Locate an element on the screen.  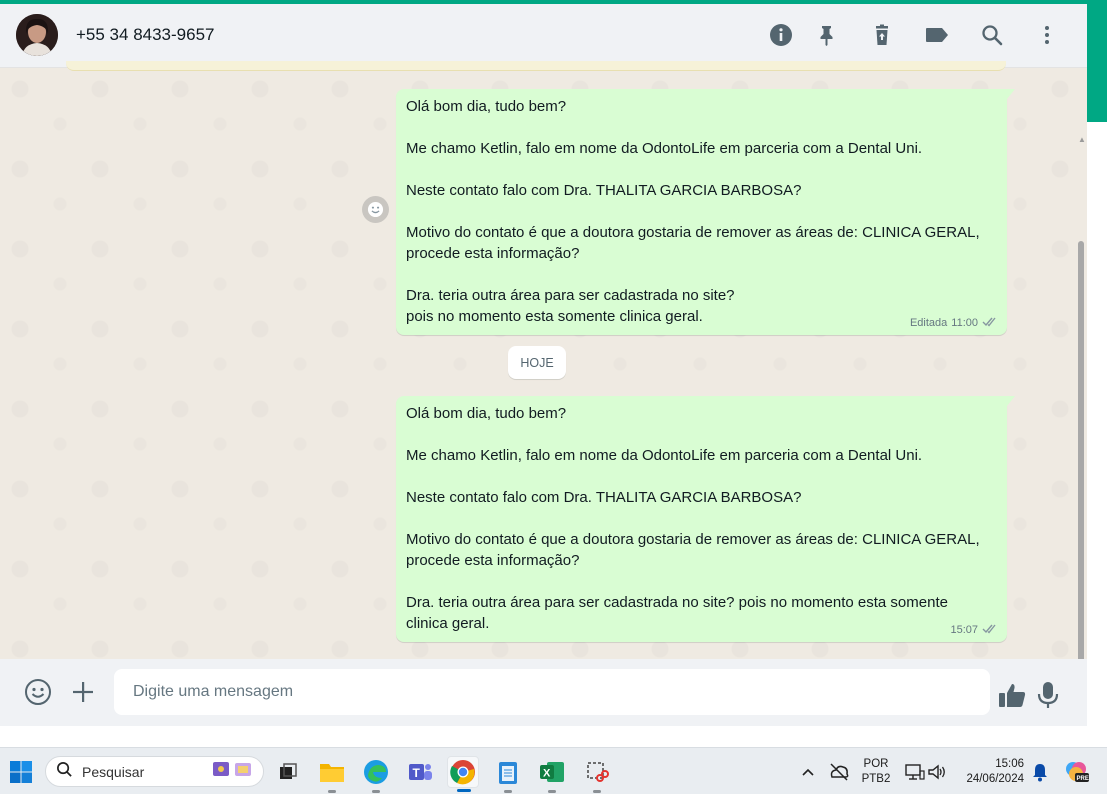
menu-icon is located at coordinates (1047, 35).